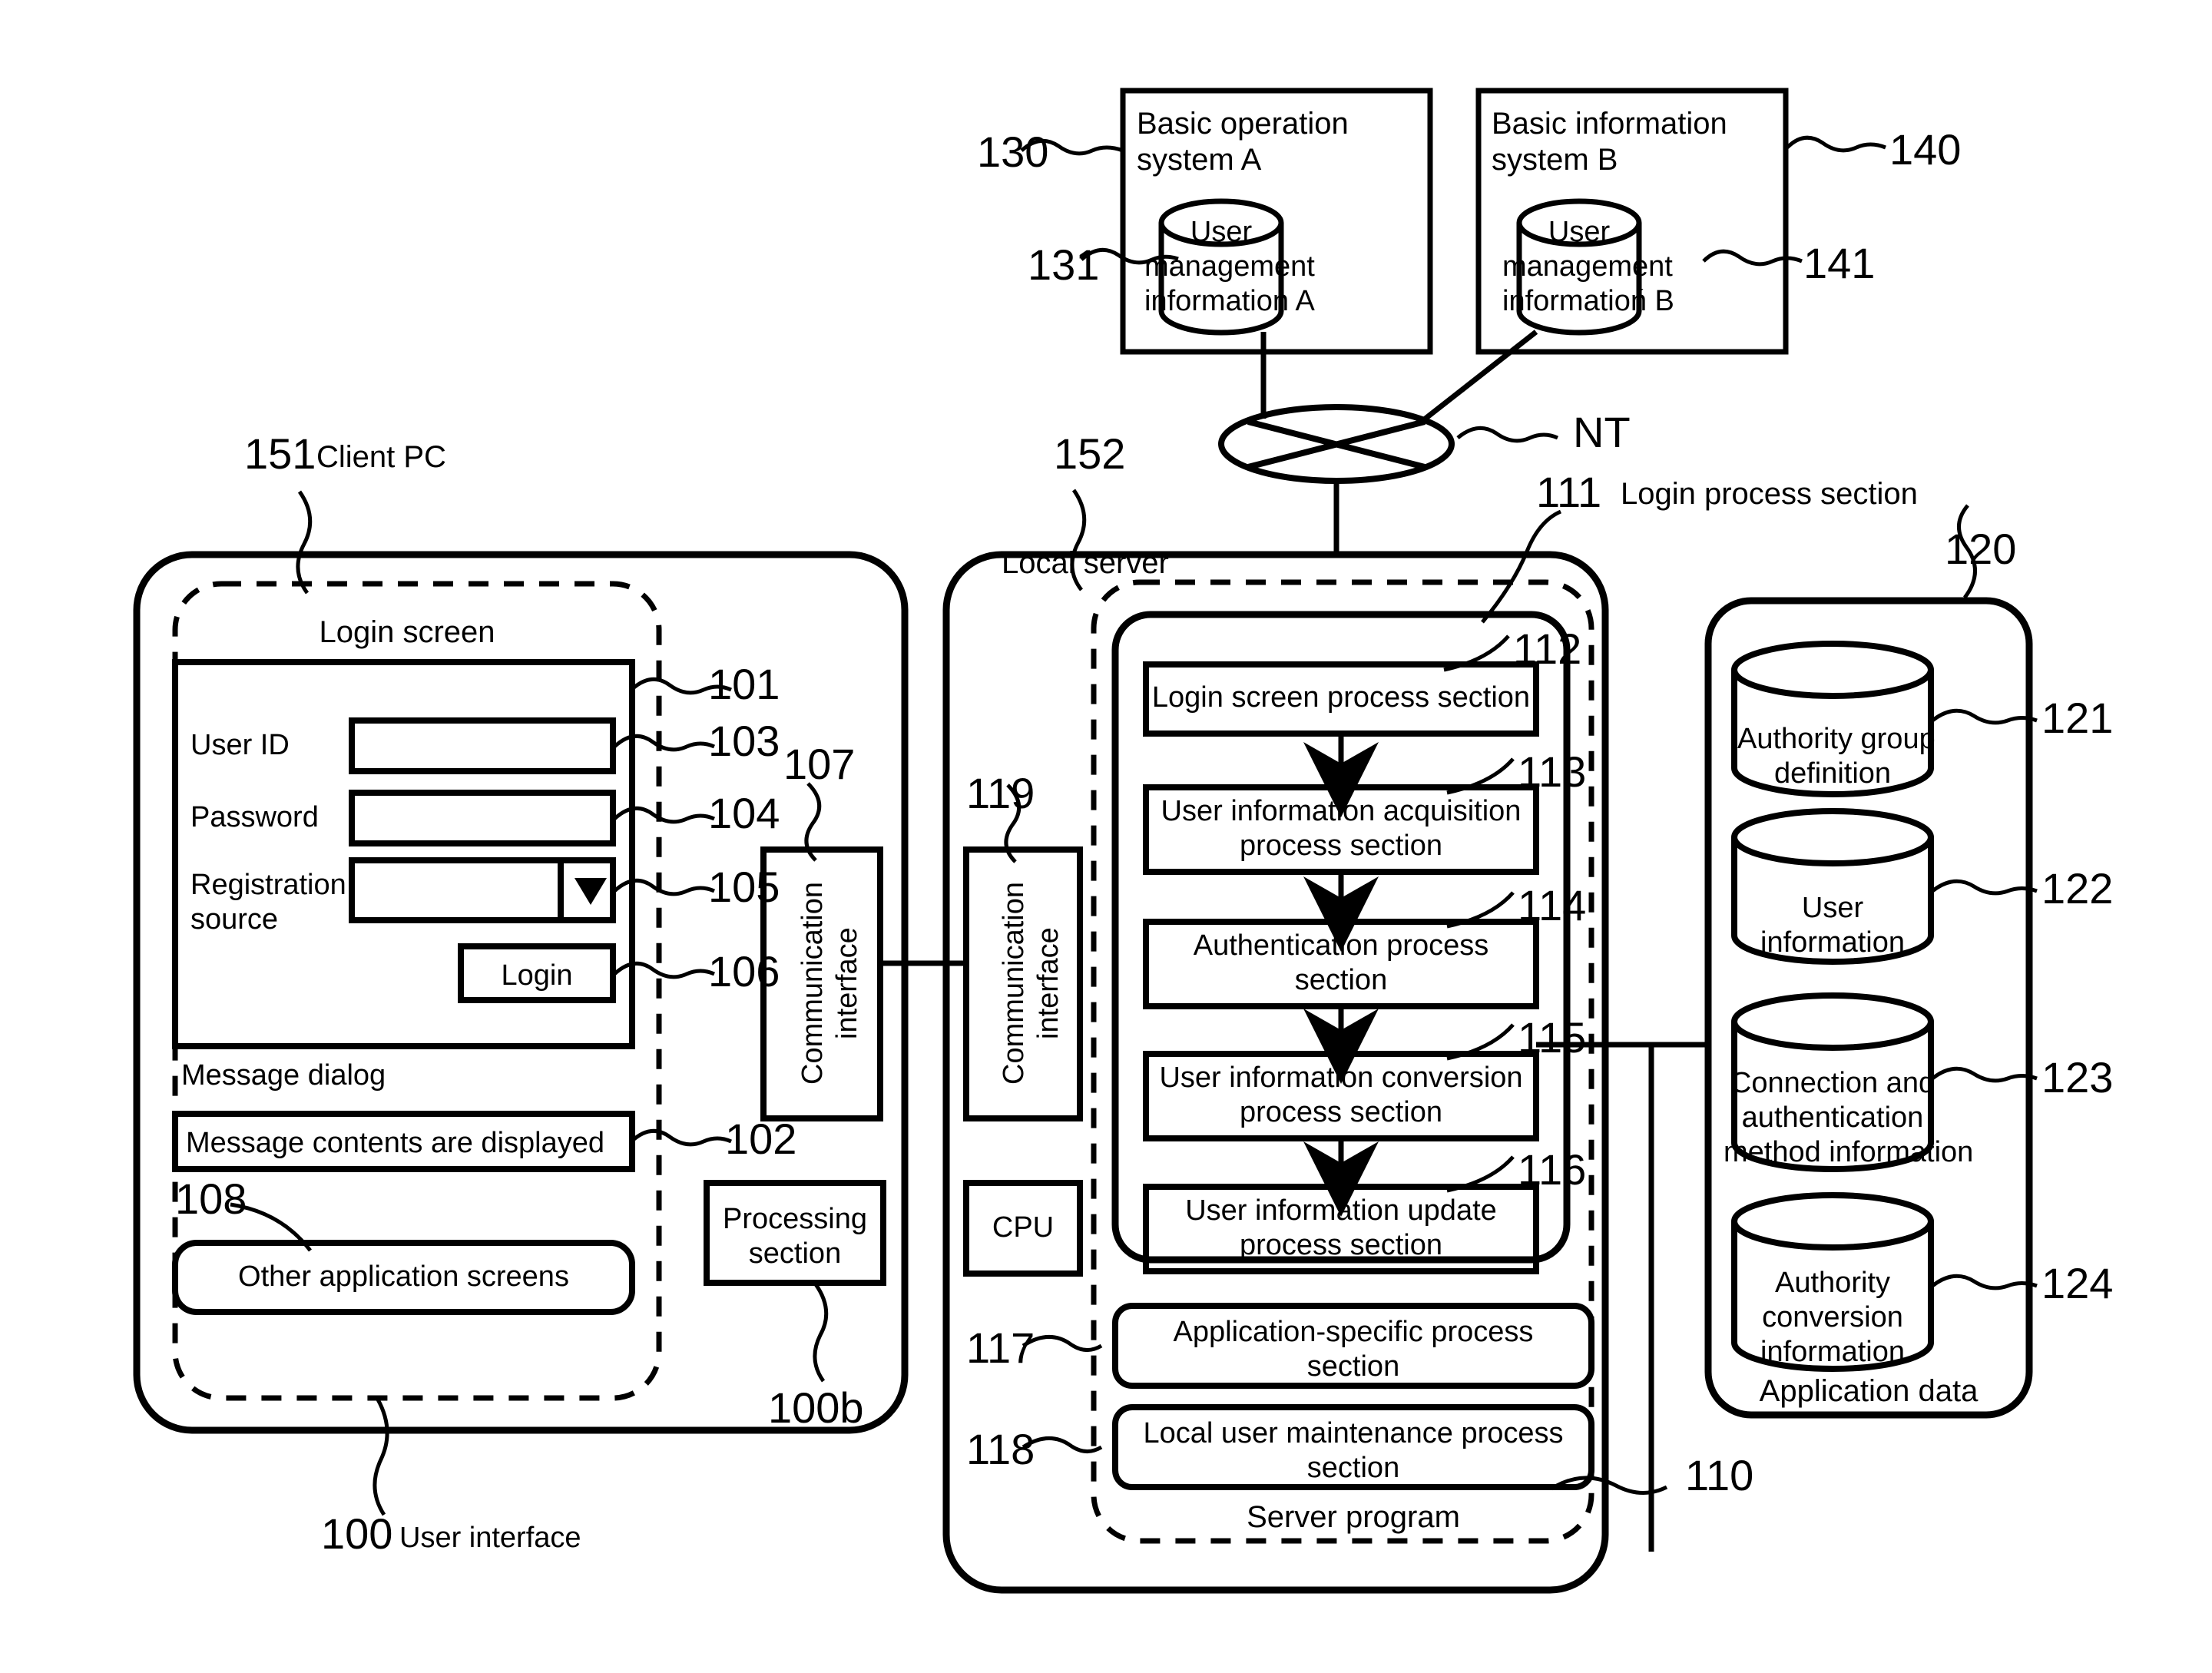  What do you see at coordinates (1553, 1169) in the screenshot?
I see `ref-116: 116` at bounding box center [1553, 1169].